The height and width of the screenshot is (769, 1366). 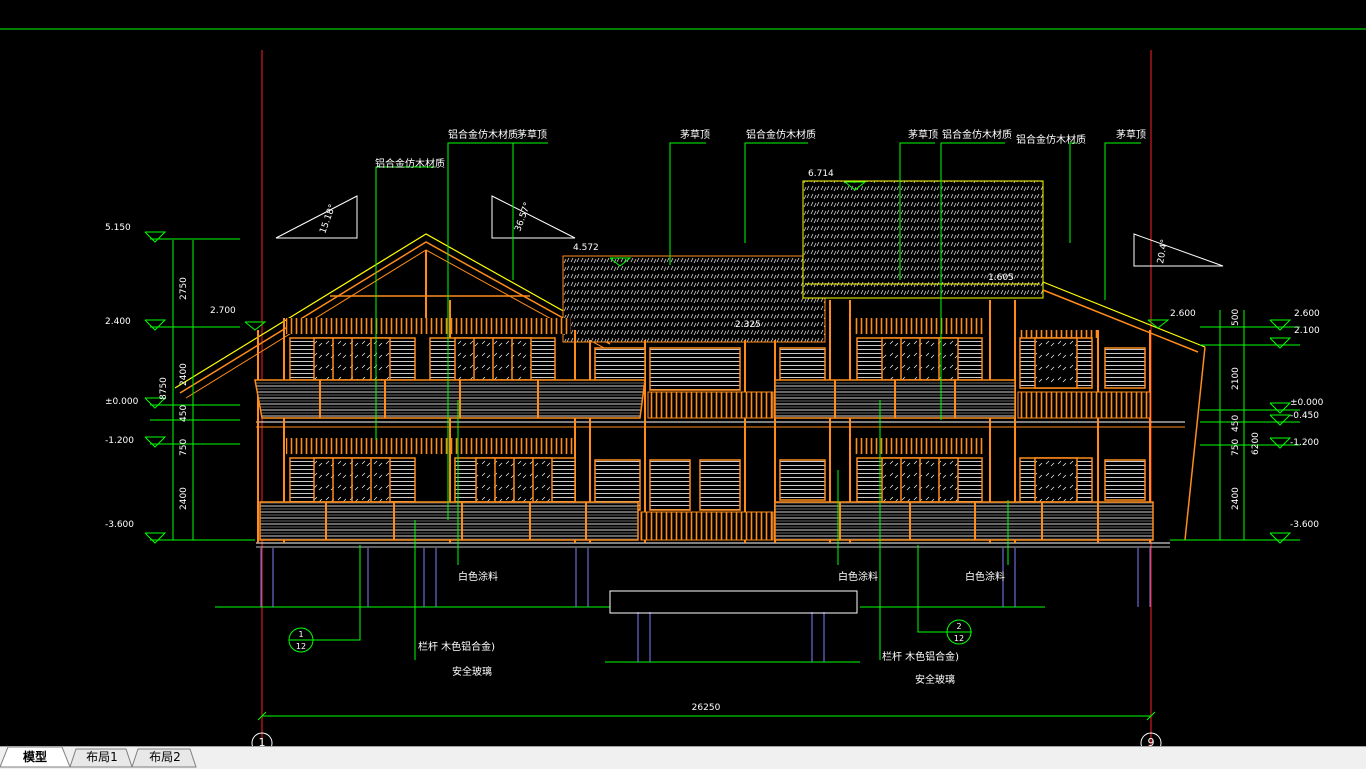 I want to click on annot-alu-wood-5: 铝合金仿木材质, so click(x=1051, y=139).